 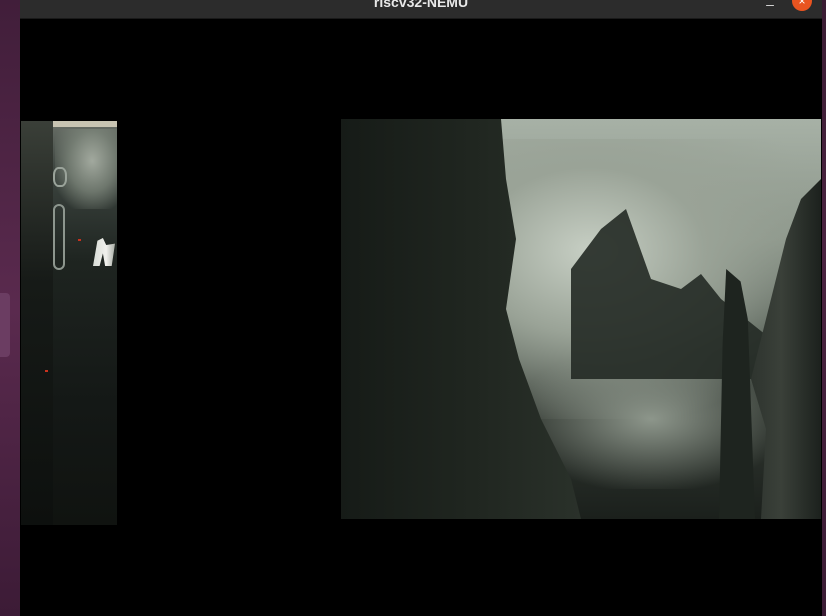 What do you see at coordinates (37, 323) in the screenshot?
I see `left-fragment-shadow` at bounding box center [37, 323].